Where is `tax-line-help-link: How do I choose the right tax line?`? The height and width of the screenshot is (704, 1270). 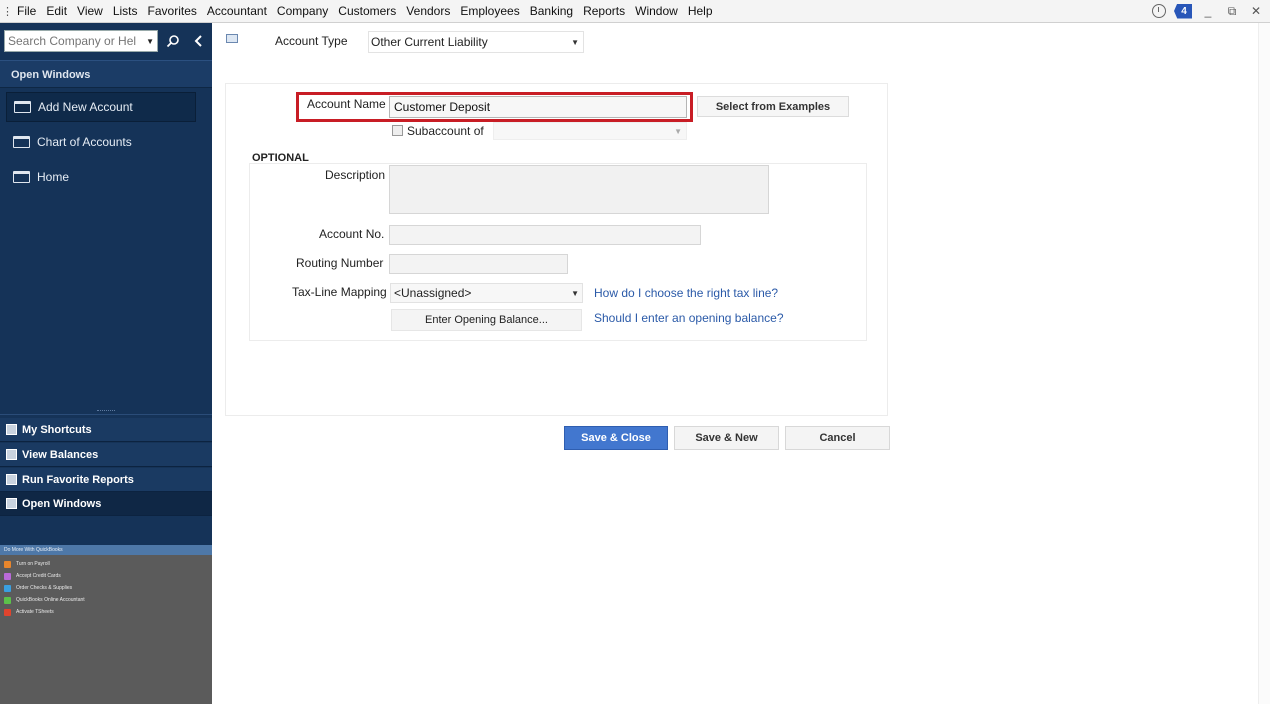
tax-line-help-link: How do I choose the right tax line? is located at coordinates (686, 293).